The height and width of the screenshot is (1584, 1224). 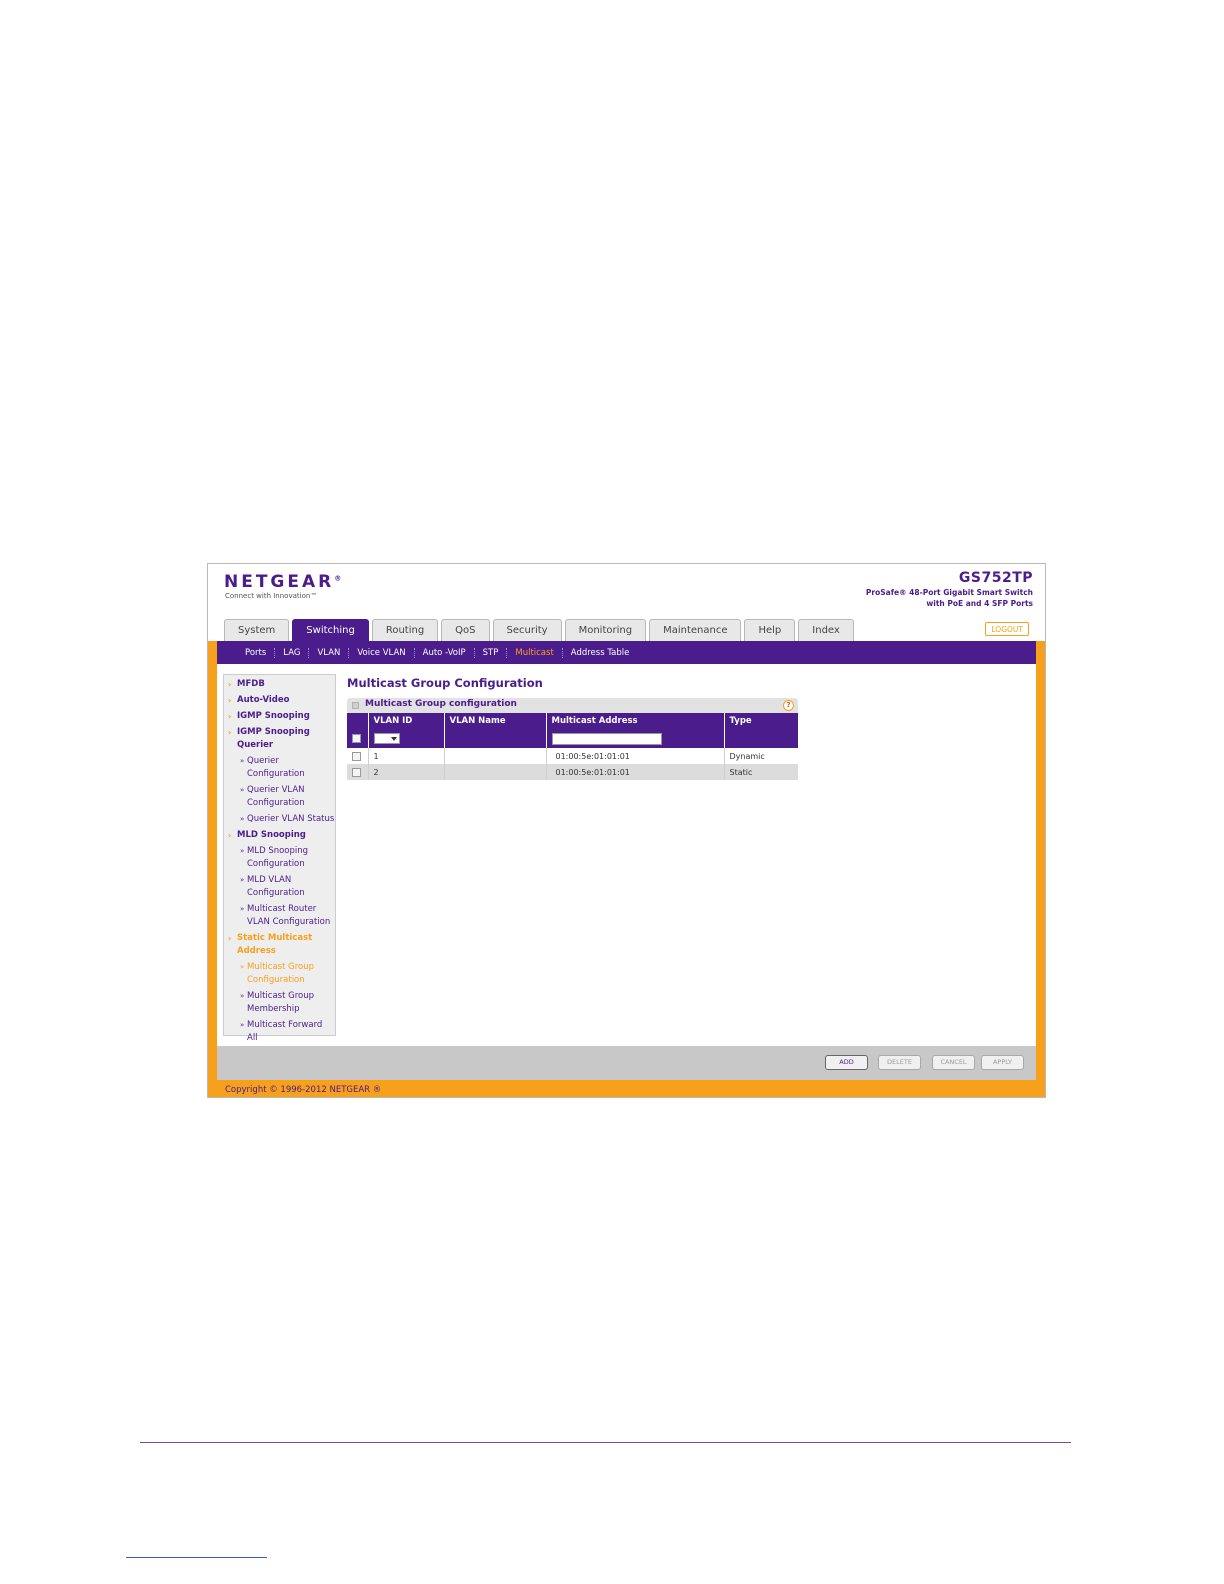 I want to click on tab-routing: Routing, so click(x=405, y=630).